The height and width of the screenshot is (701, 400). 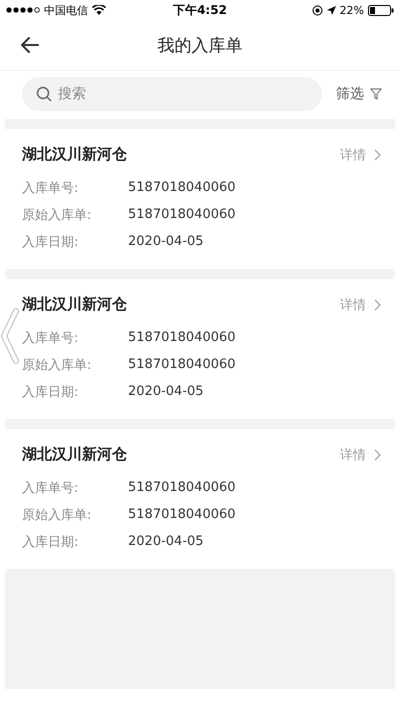 What do you see at coordinates (352, 10) in the screenshot?
I see `battery-percent: 22%` at bounding box center [352, 10].